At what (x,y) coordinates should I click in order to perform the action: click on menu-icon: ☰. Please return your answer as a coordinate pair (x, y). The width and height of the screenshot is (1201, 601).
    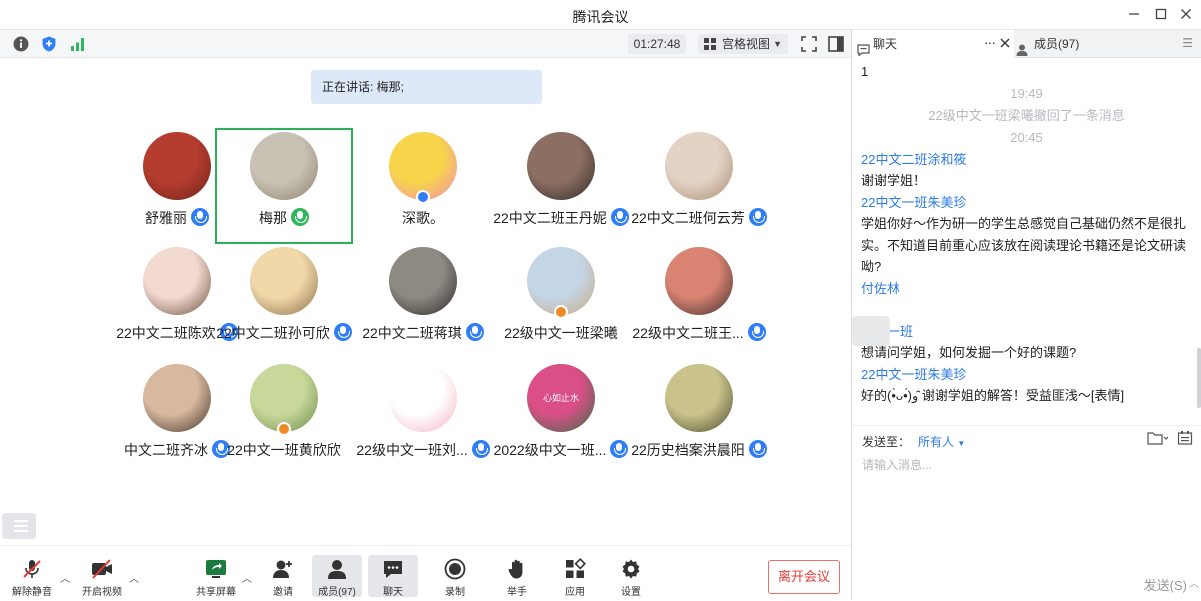
    Looking at the image, I should click on (1187, 43).